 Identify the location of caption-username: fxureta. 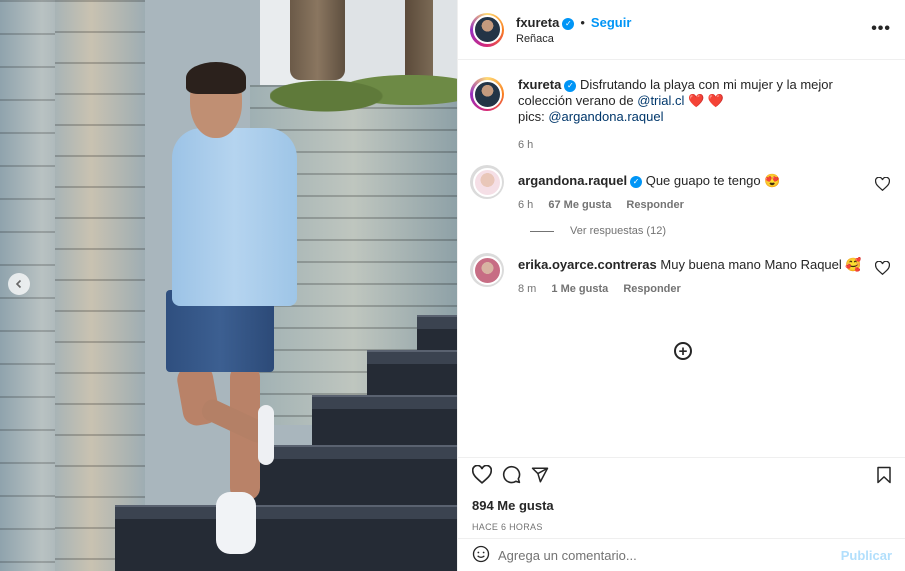
(539, 84).